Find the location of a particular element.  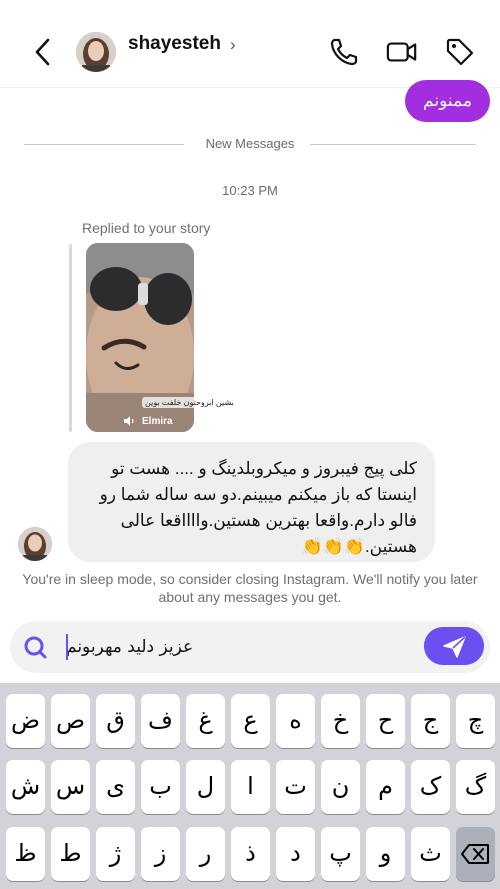

sender-avatar is located at coordinates (35, 544).